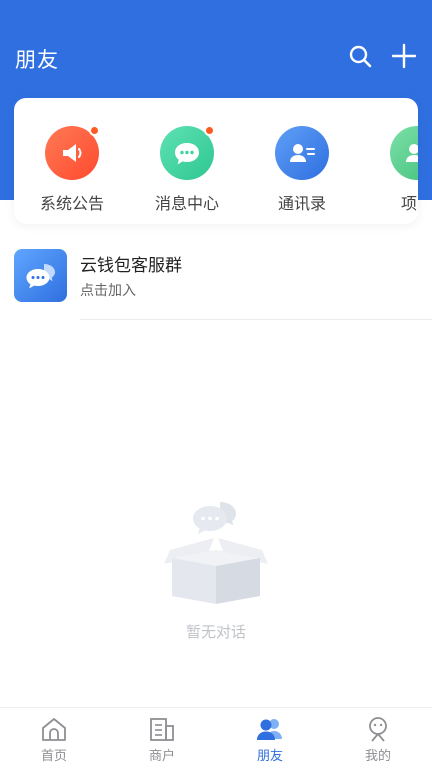 The width and height of the screenshot is (432, 768). I want to click on quick-item-label: 消息中心, so click(186, 203).